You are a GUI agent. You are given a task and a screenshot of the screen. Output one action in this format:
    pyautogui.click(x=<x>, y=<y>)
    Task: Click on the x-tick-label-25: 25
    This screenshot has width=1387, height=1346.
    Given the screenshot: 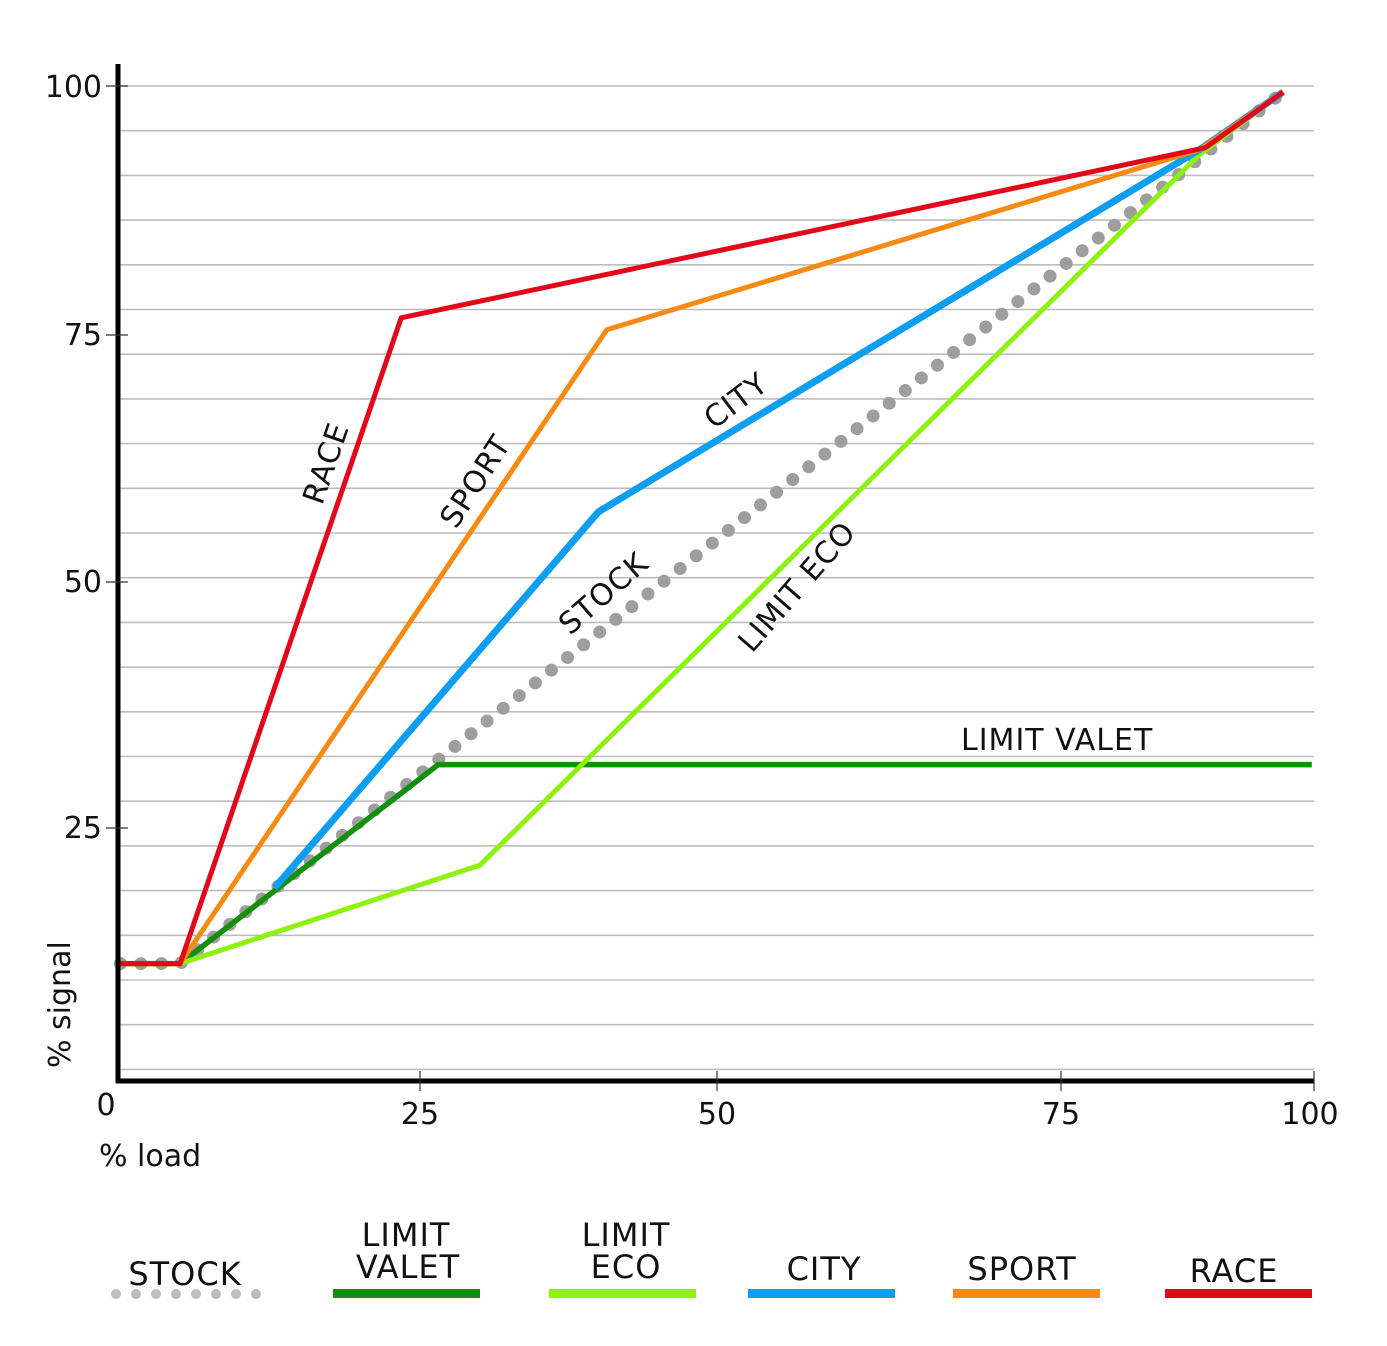 What is the action you would take?
    pyautogui.click(x=420, y=1114)
    